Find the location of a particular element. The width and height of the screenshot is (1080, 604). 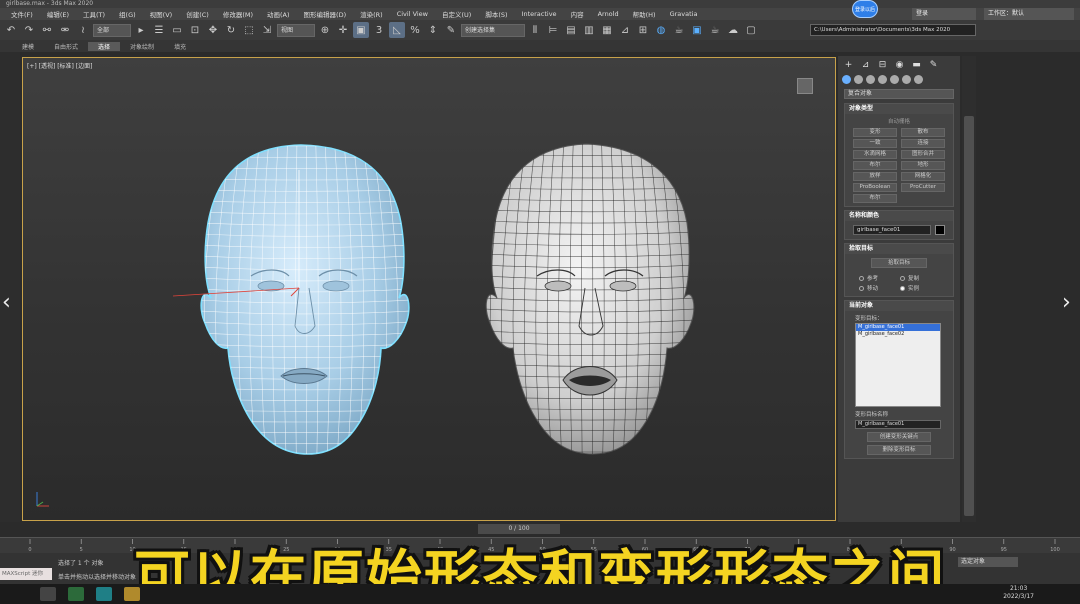

menu-item: Arnold is located at coordinates (608, 14).